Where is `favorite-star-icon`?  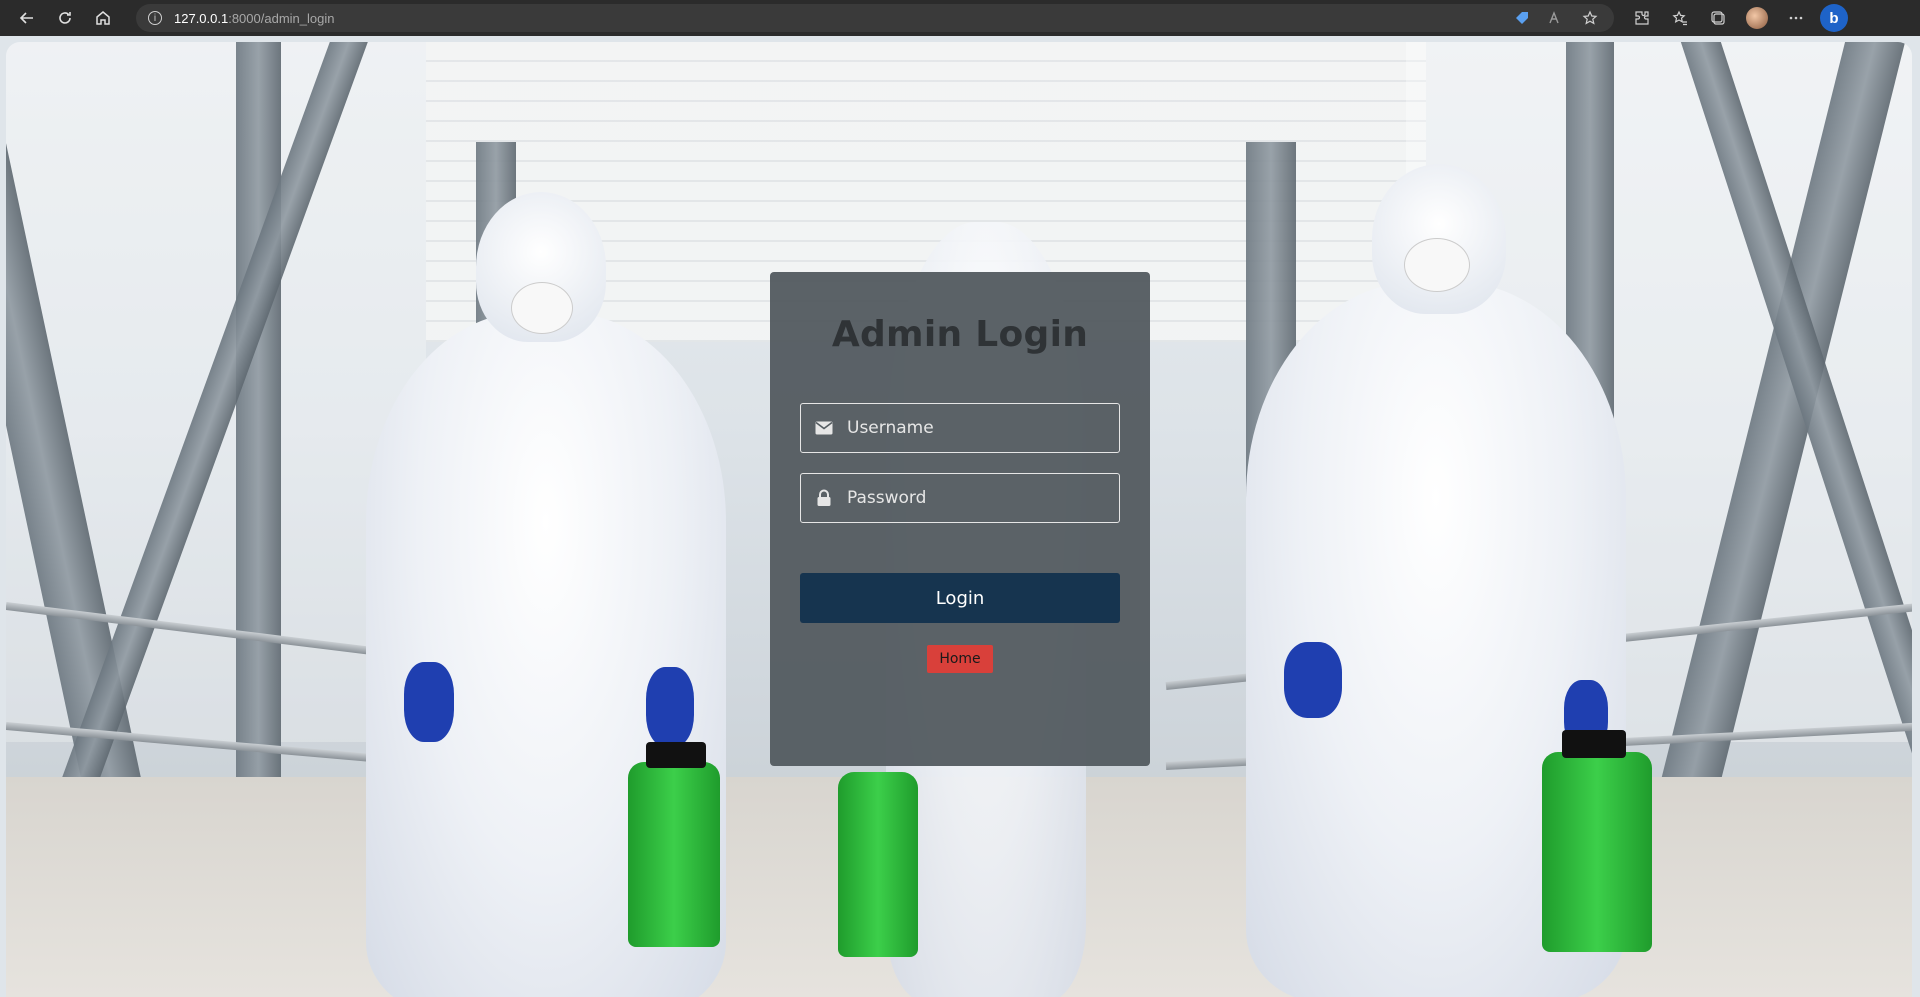 favorite-star-icon is located at coordinates (1590, 18).